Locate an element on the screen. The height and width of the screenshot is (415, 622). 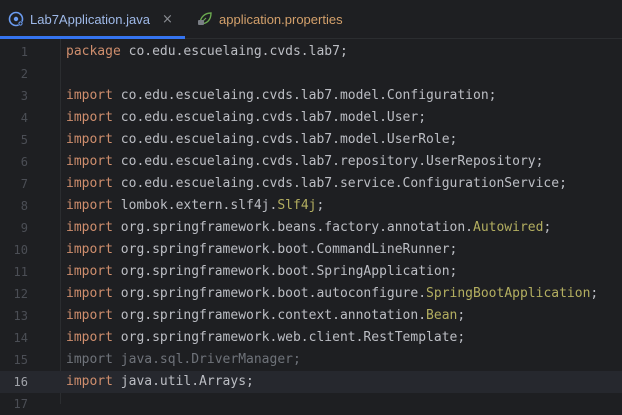
line-number: 1 is located at coordinates (24, 52).